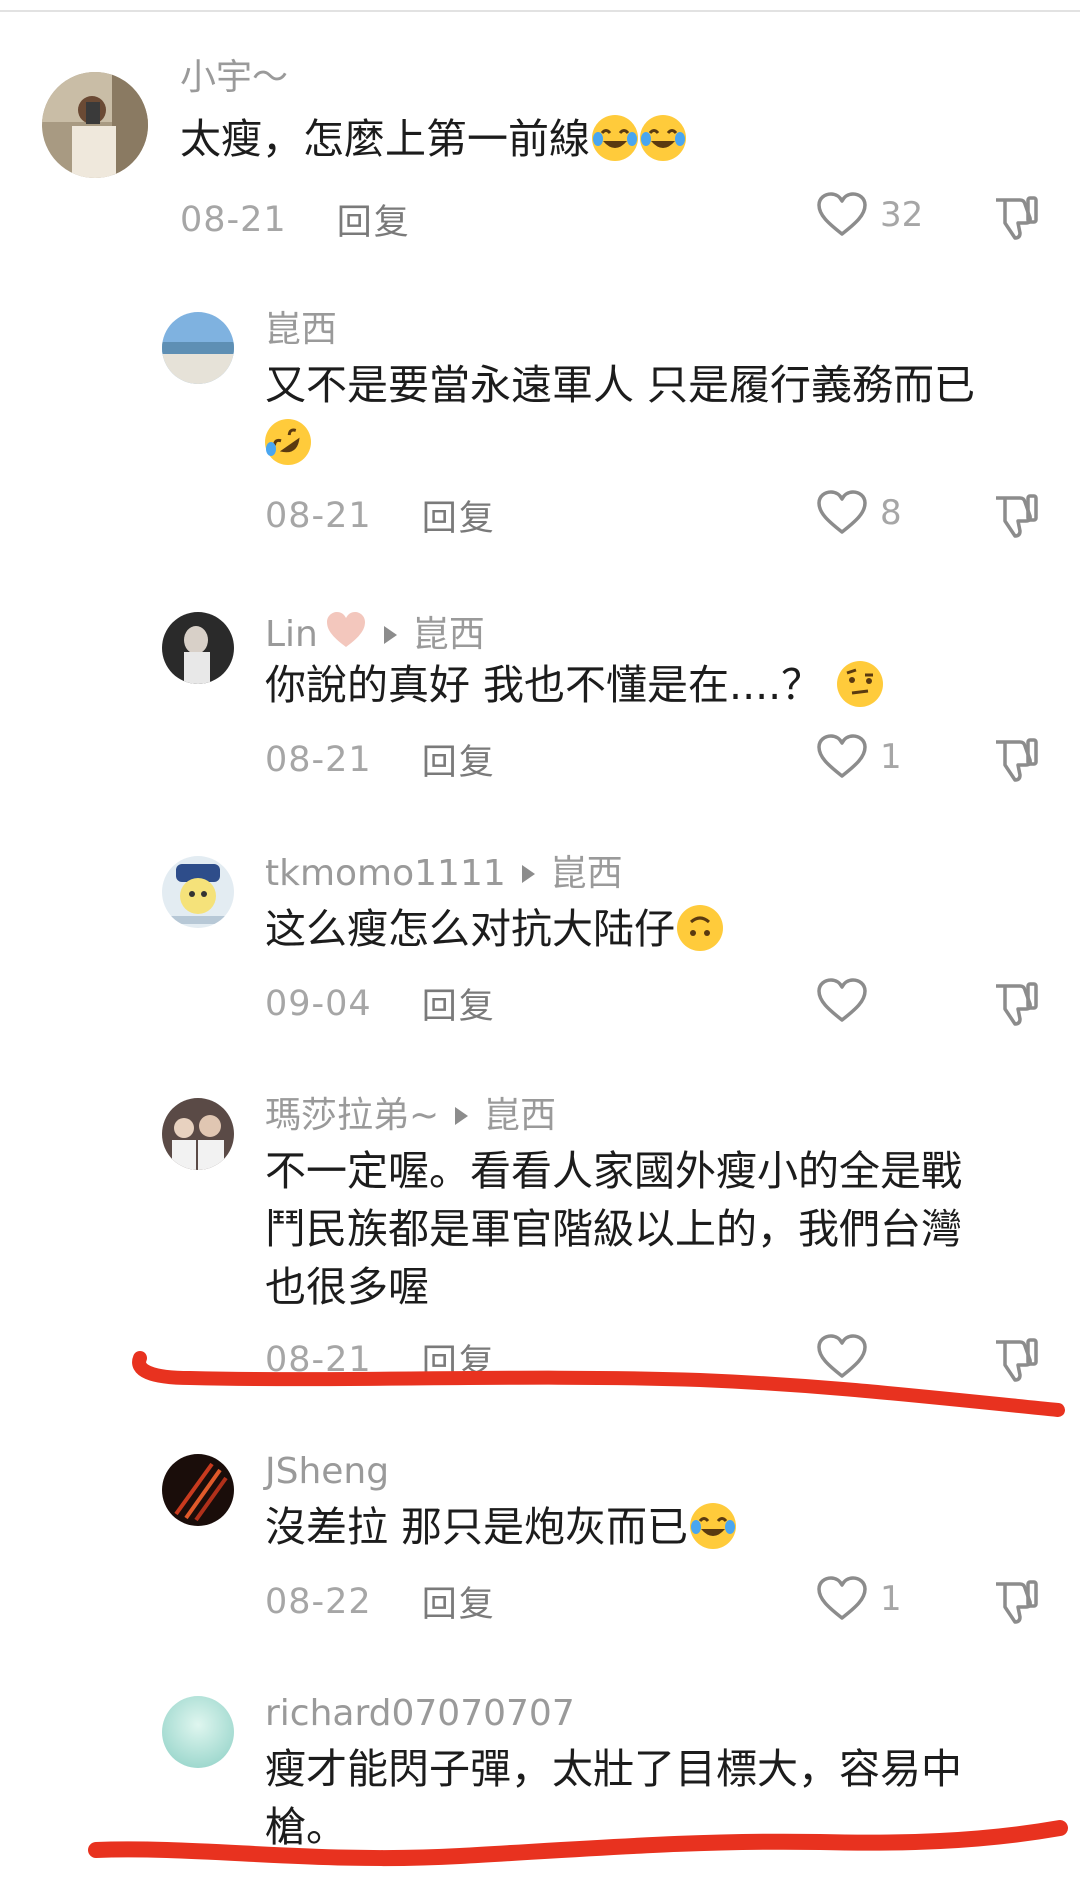 This screenshot has width=1080, height=1892. What do you see at coordinates (234, 78) in the screenshot?
I see `username: 小宇～` at bounding box center [234, 78].